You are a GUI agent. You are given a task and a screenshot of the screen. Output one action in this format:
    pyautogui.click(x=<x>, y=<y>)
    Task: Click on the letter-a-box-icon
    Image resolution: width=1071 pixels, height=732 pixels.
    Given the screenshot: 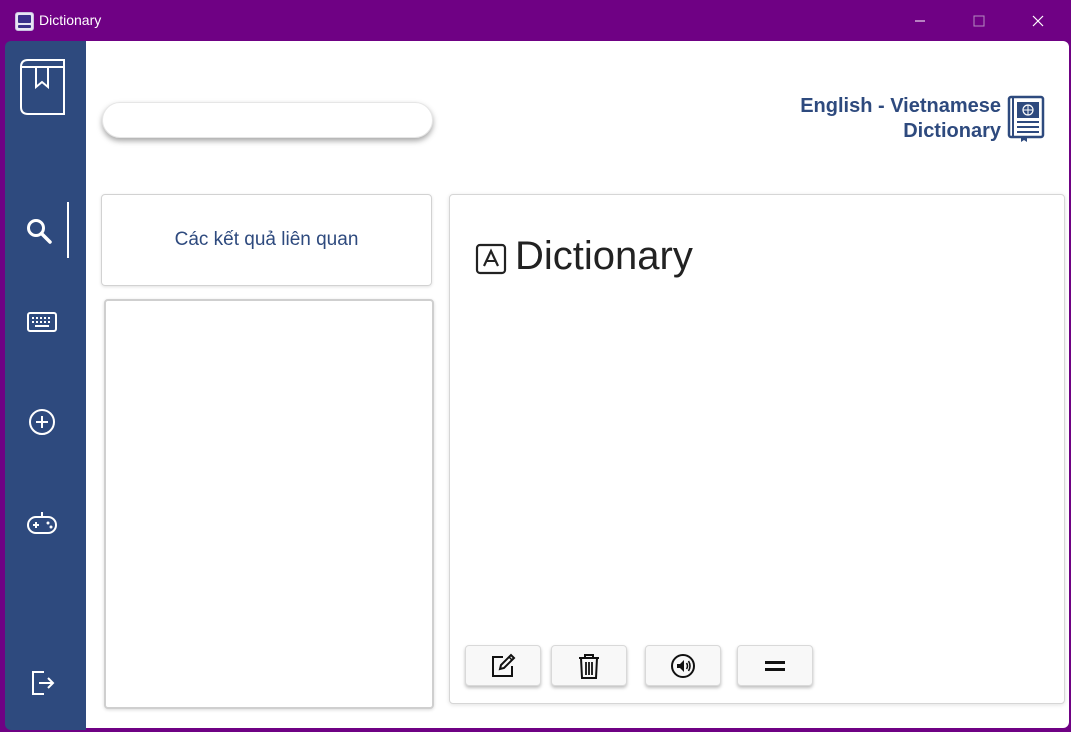 What is the action you would take?
    pyautogui.click(x=491, y=259)
    